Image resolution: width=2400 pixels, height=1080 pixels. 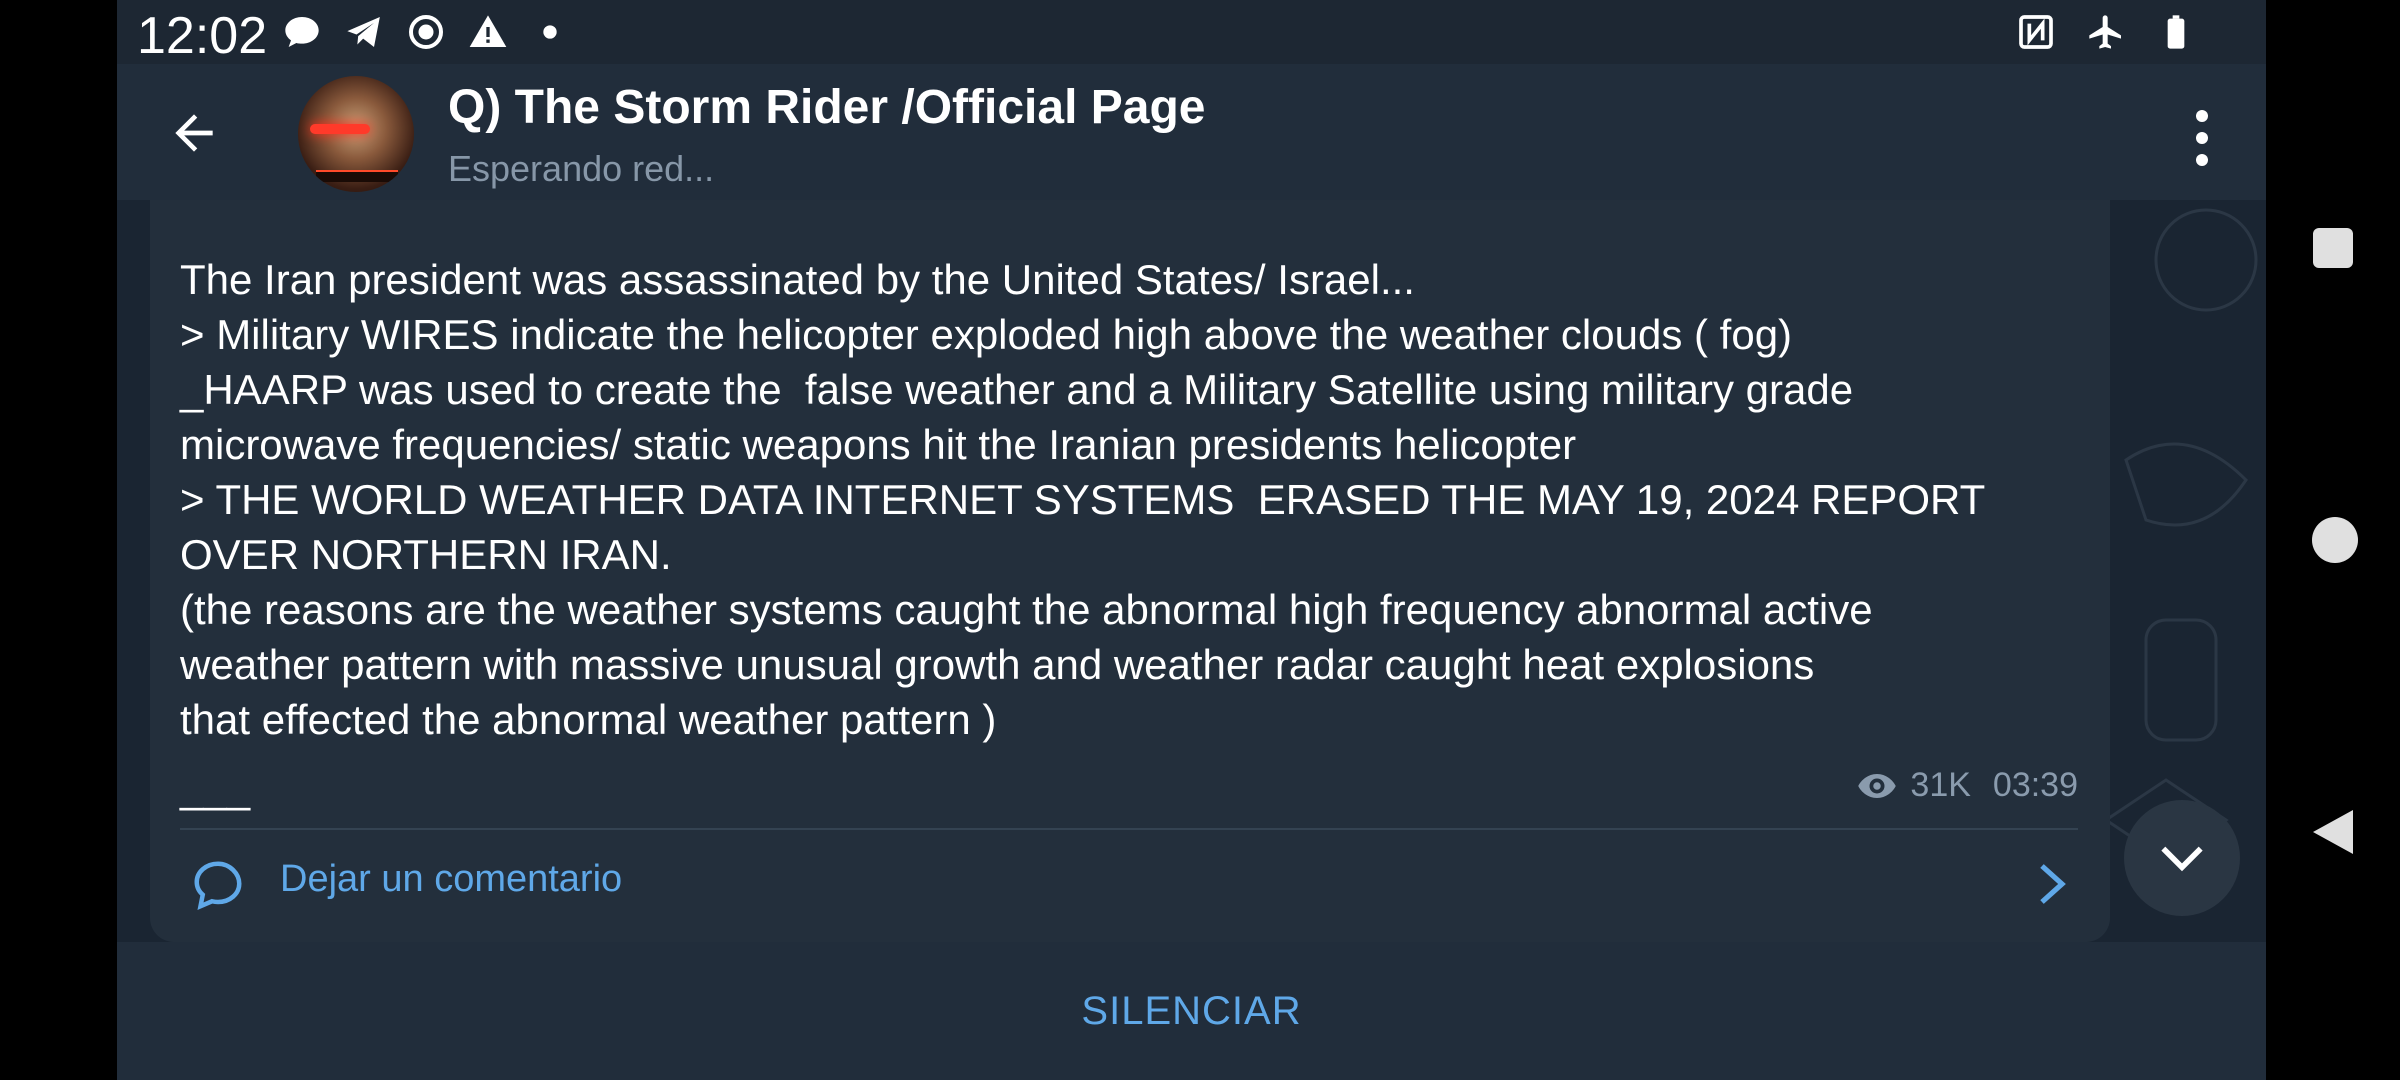 I want to click on scroll-down-button, so click(x=2182, y=858).